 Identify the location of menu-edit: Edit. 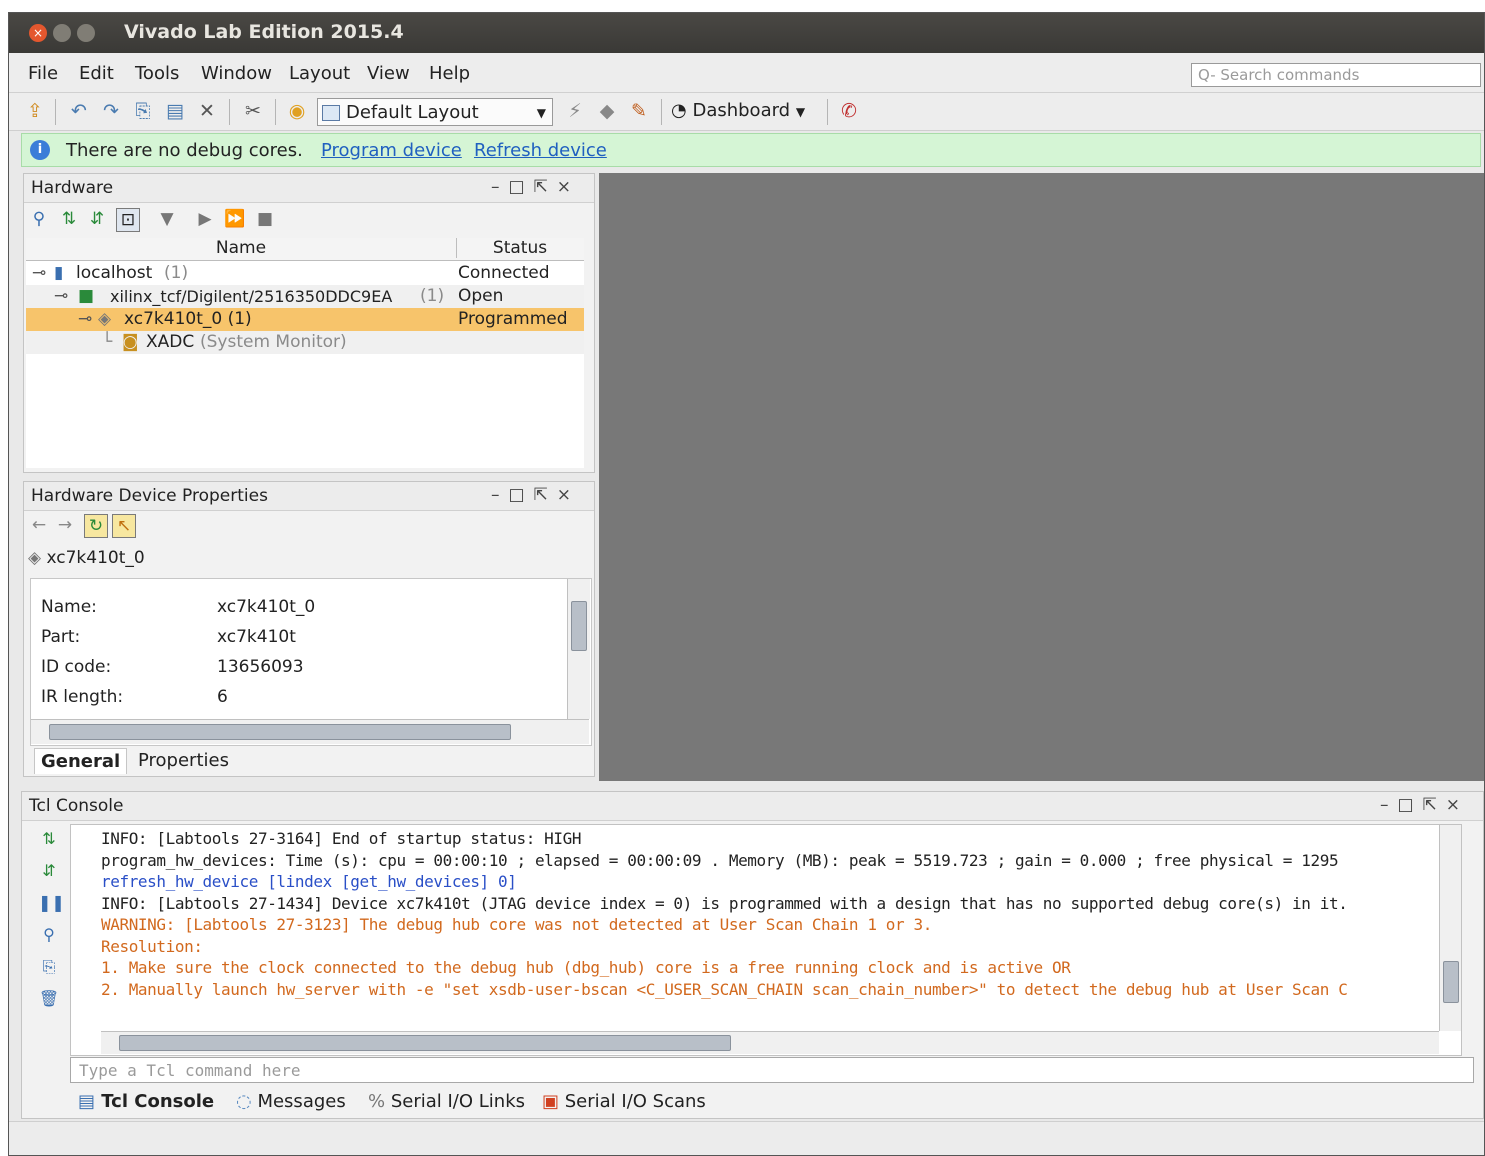
(96, 73).